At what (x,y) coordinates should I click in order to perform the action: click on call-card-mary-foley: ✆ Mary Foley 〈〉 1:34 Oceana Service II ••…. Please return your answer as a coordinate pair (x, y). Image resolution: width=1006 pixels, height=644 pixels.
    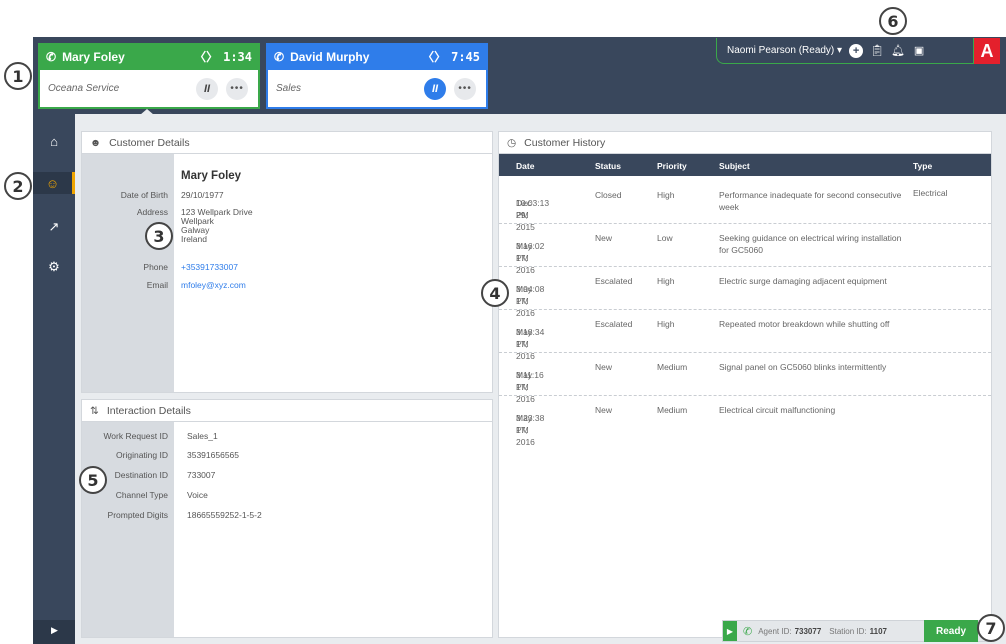
    Looking at the image, I should click on (149, 76).